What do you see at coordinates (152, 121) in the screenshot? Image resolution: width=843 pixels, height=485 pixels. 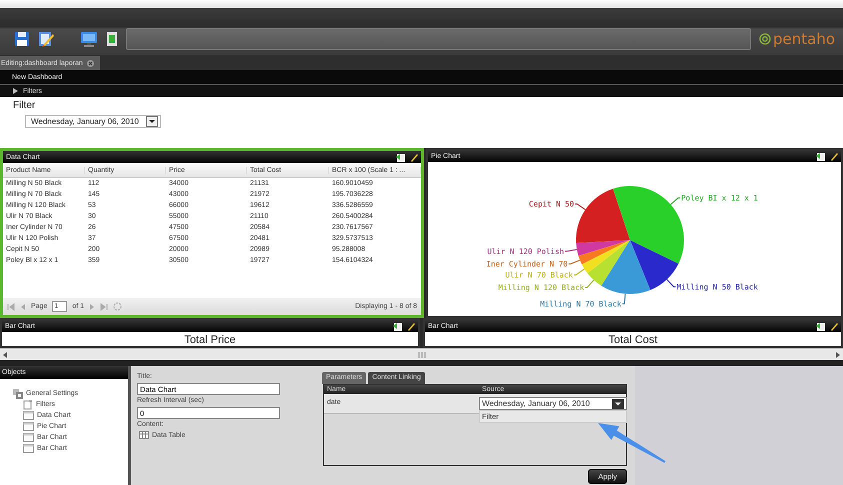 I see `caret-icon` at bounding box center [152, 121].